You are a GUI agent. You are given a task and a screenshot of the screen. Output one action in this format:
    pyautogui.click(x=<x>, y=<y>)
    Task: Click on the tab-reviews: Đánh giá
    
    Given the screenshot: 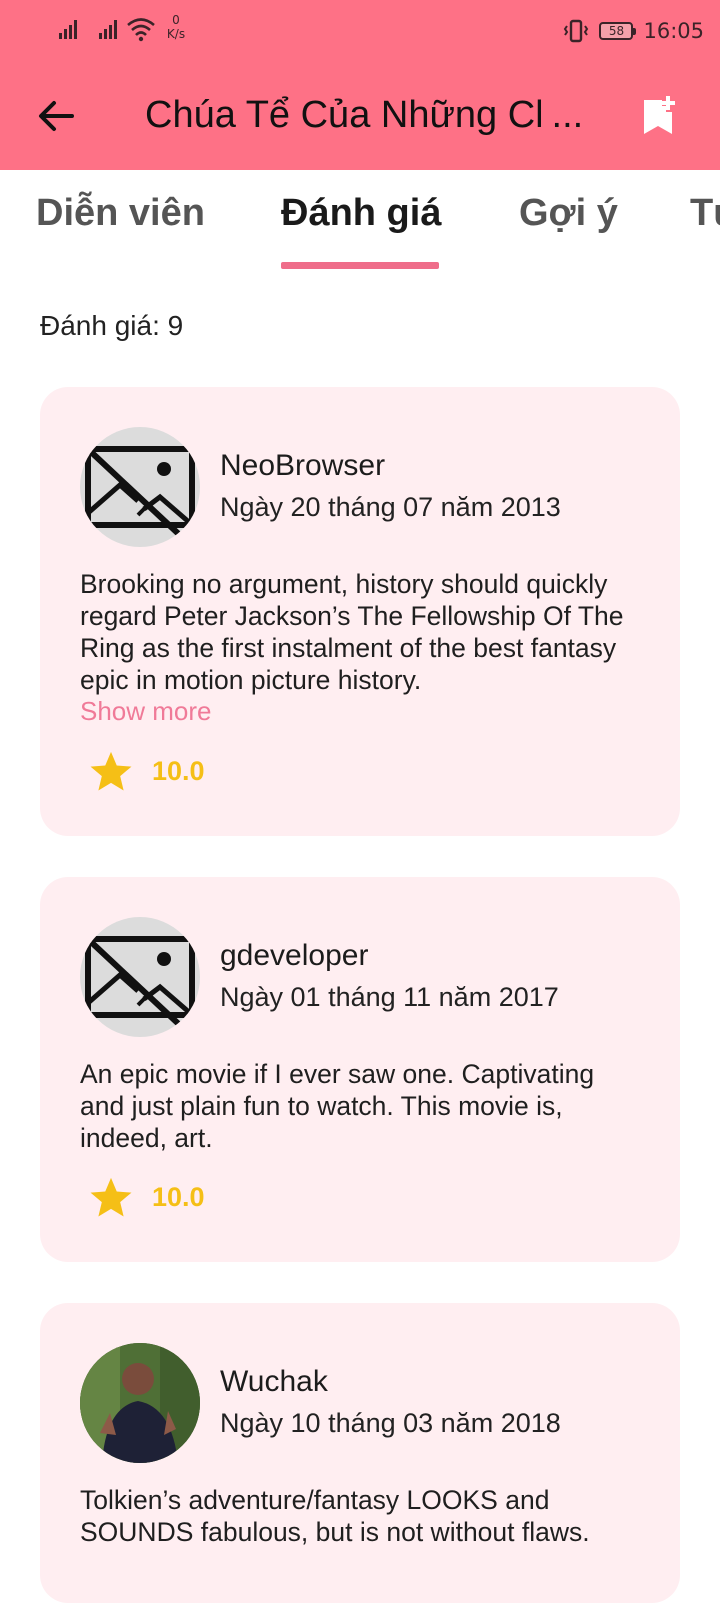 What is the action you would take?
    pyautogui.click(x=361, y=213)
    